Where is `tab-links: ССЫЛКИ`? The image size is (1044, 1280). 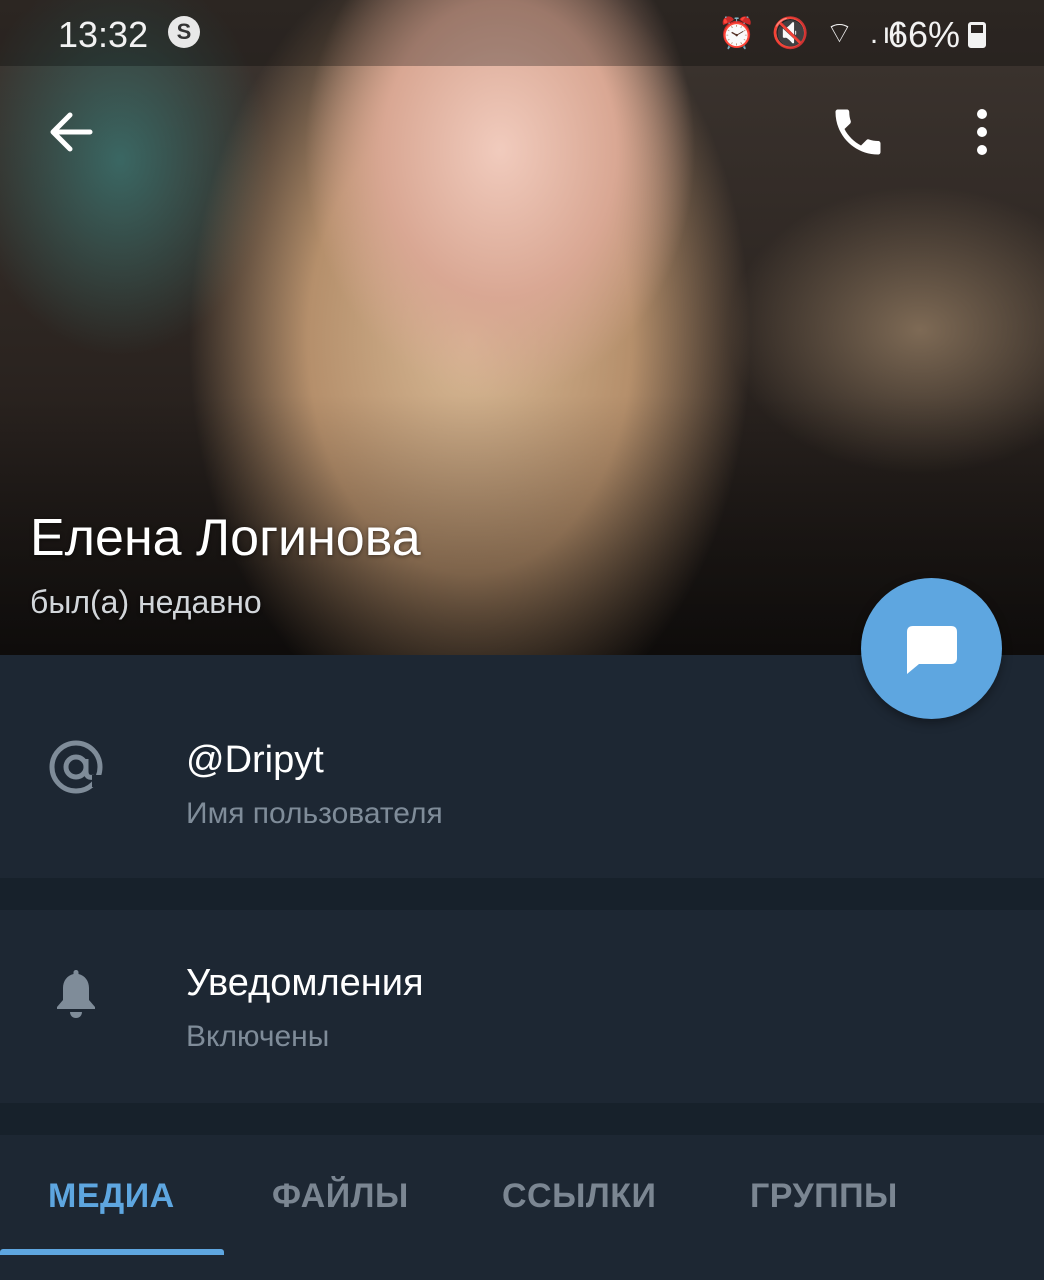
tab-links: ССЫЛКИ is located at coordinates (579, 1196).